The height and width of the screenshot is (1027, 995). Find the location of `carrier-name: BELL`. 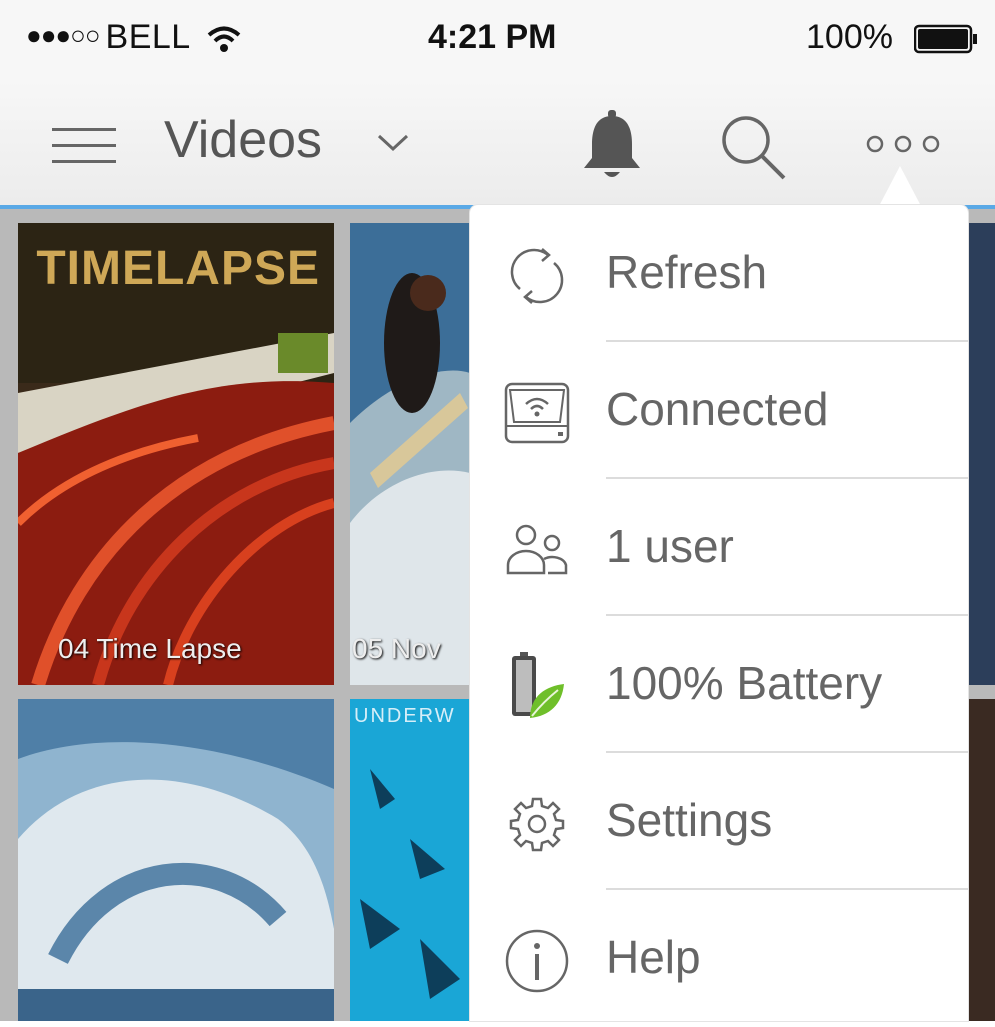

carrier-name: BELL is located at coordinates (147, 37).